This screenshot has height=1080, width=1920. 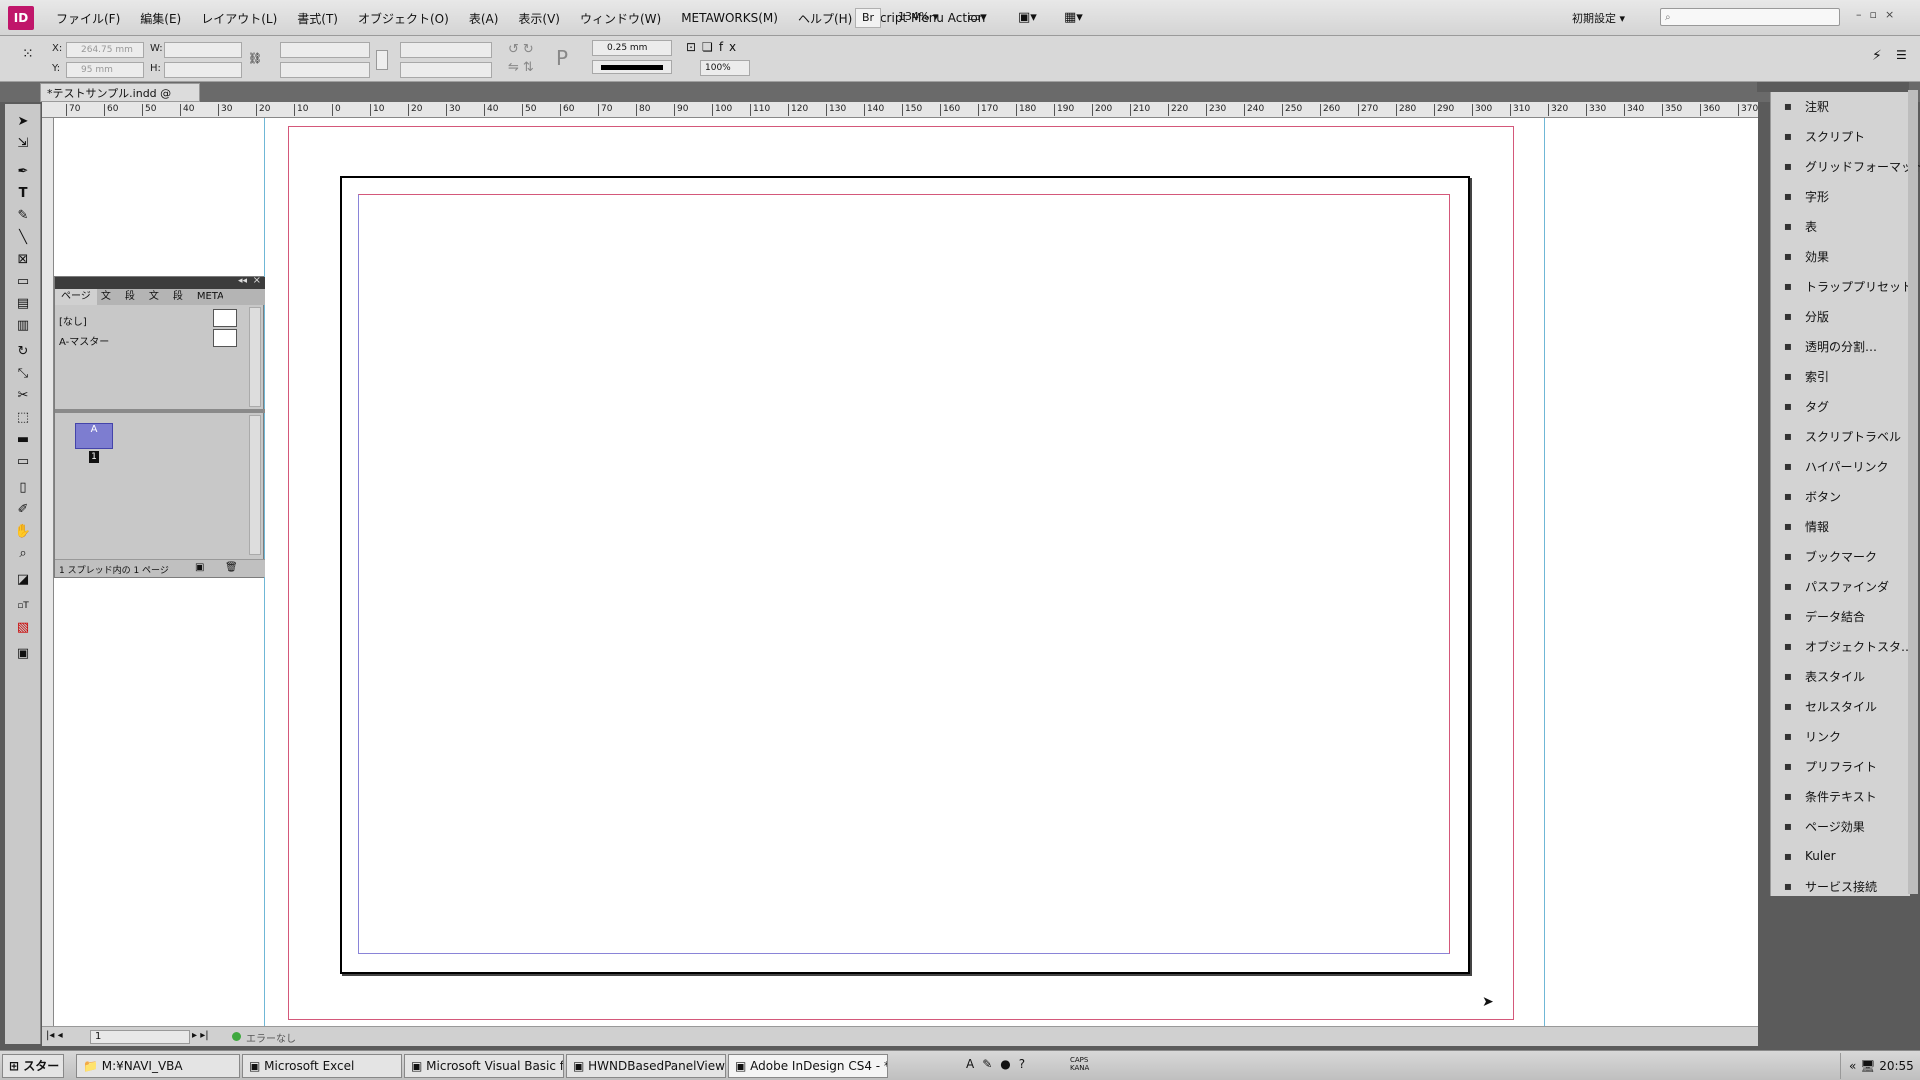 I want to click on note-tool-icon: ▯, so click(x=23, y=488).